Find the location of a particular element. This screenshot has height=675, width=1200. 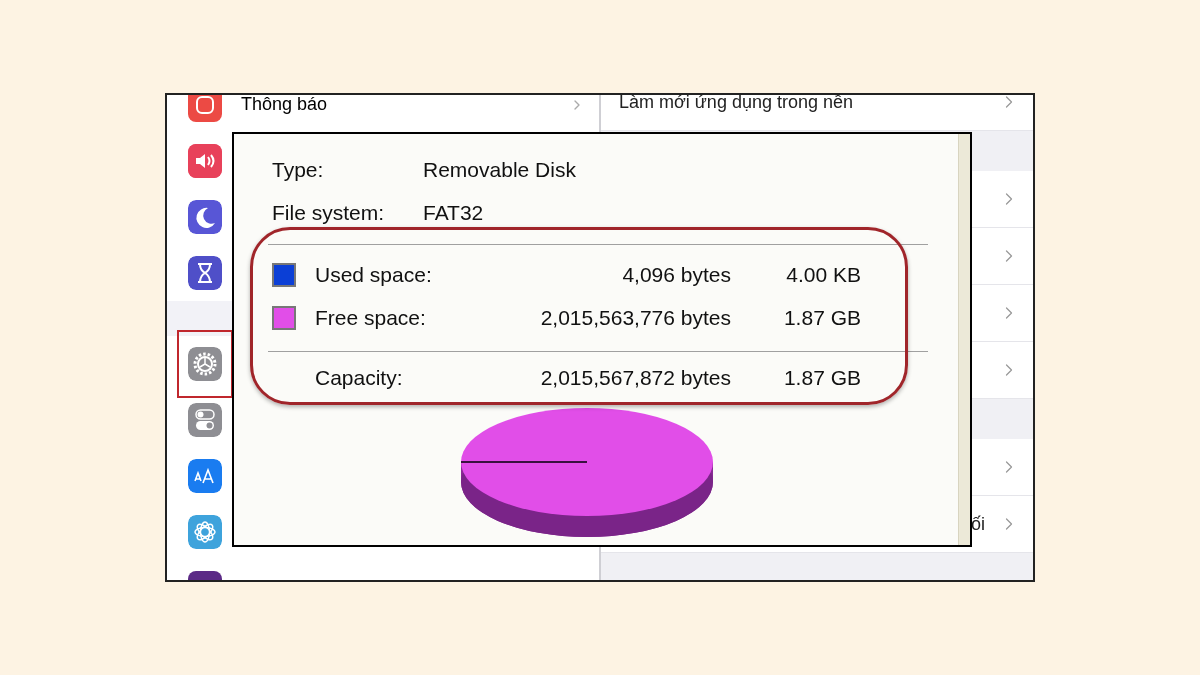

bytes-value: 2,015,563,776 bytes is located at coordinates (635, 317).